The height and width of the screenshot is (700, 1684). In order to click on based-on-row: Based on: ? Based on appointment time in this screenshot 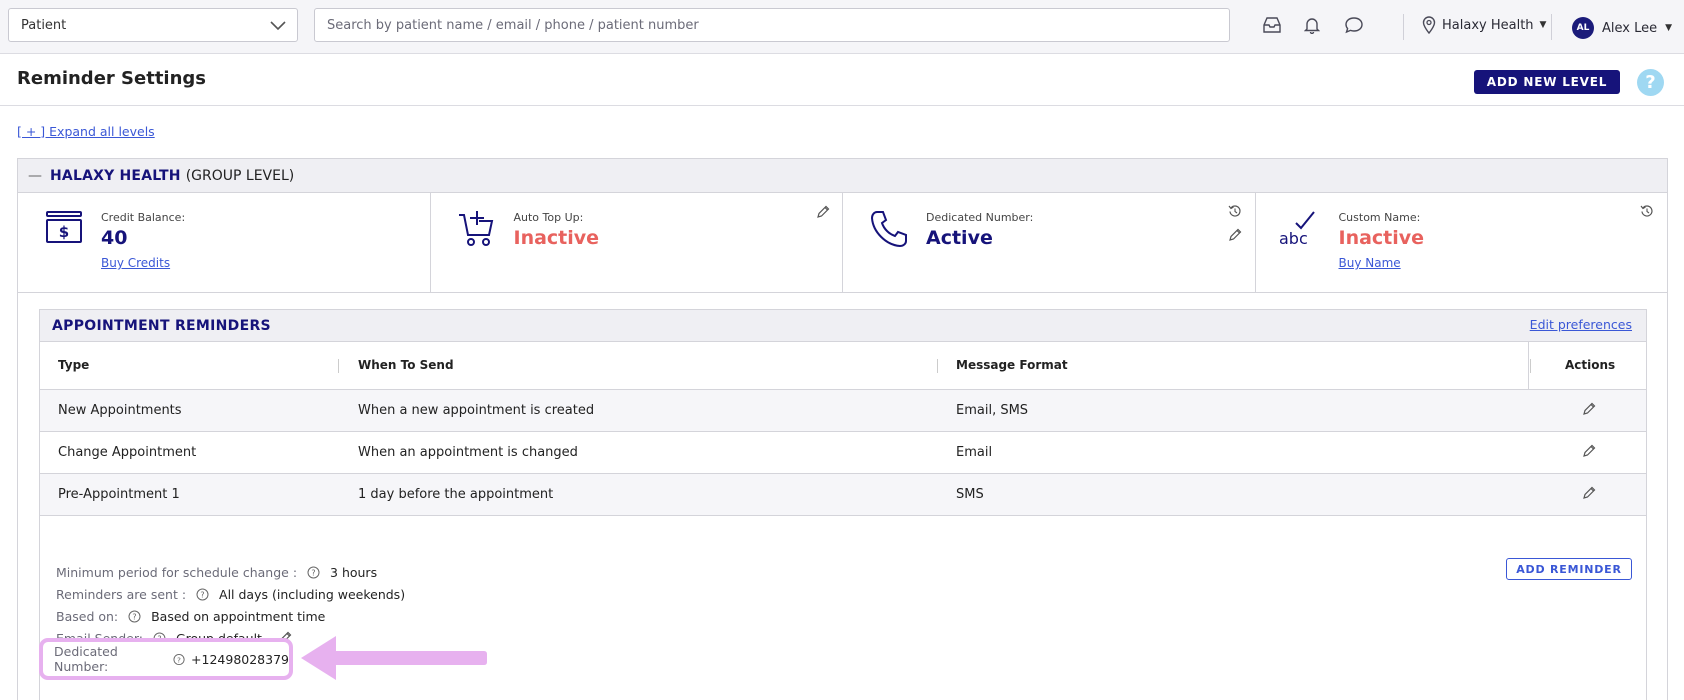, I will do `click(230, 617)`.